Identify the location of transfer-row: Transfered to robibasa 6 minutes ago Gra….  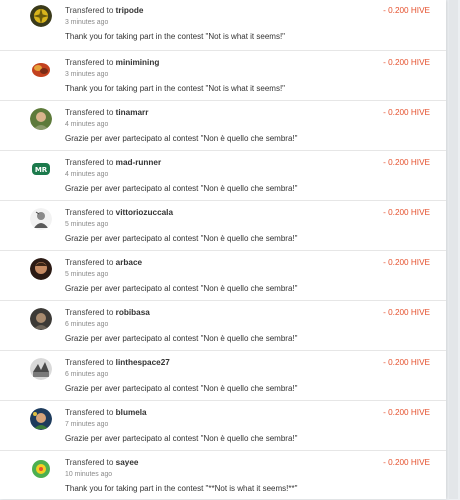
(223, 326).